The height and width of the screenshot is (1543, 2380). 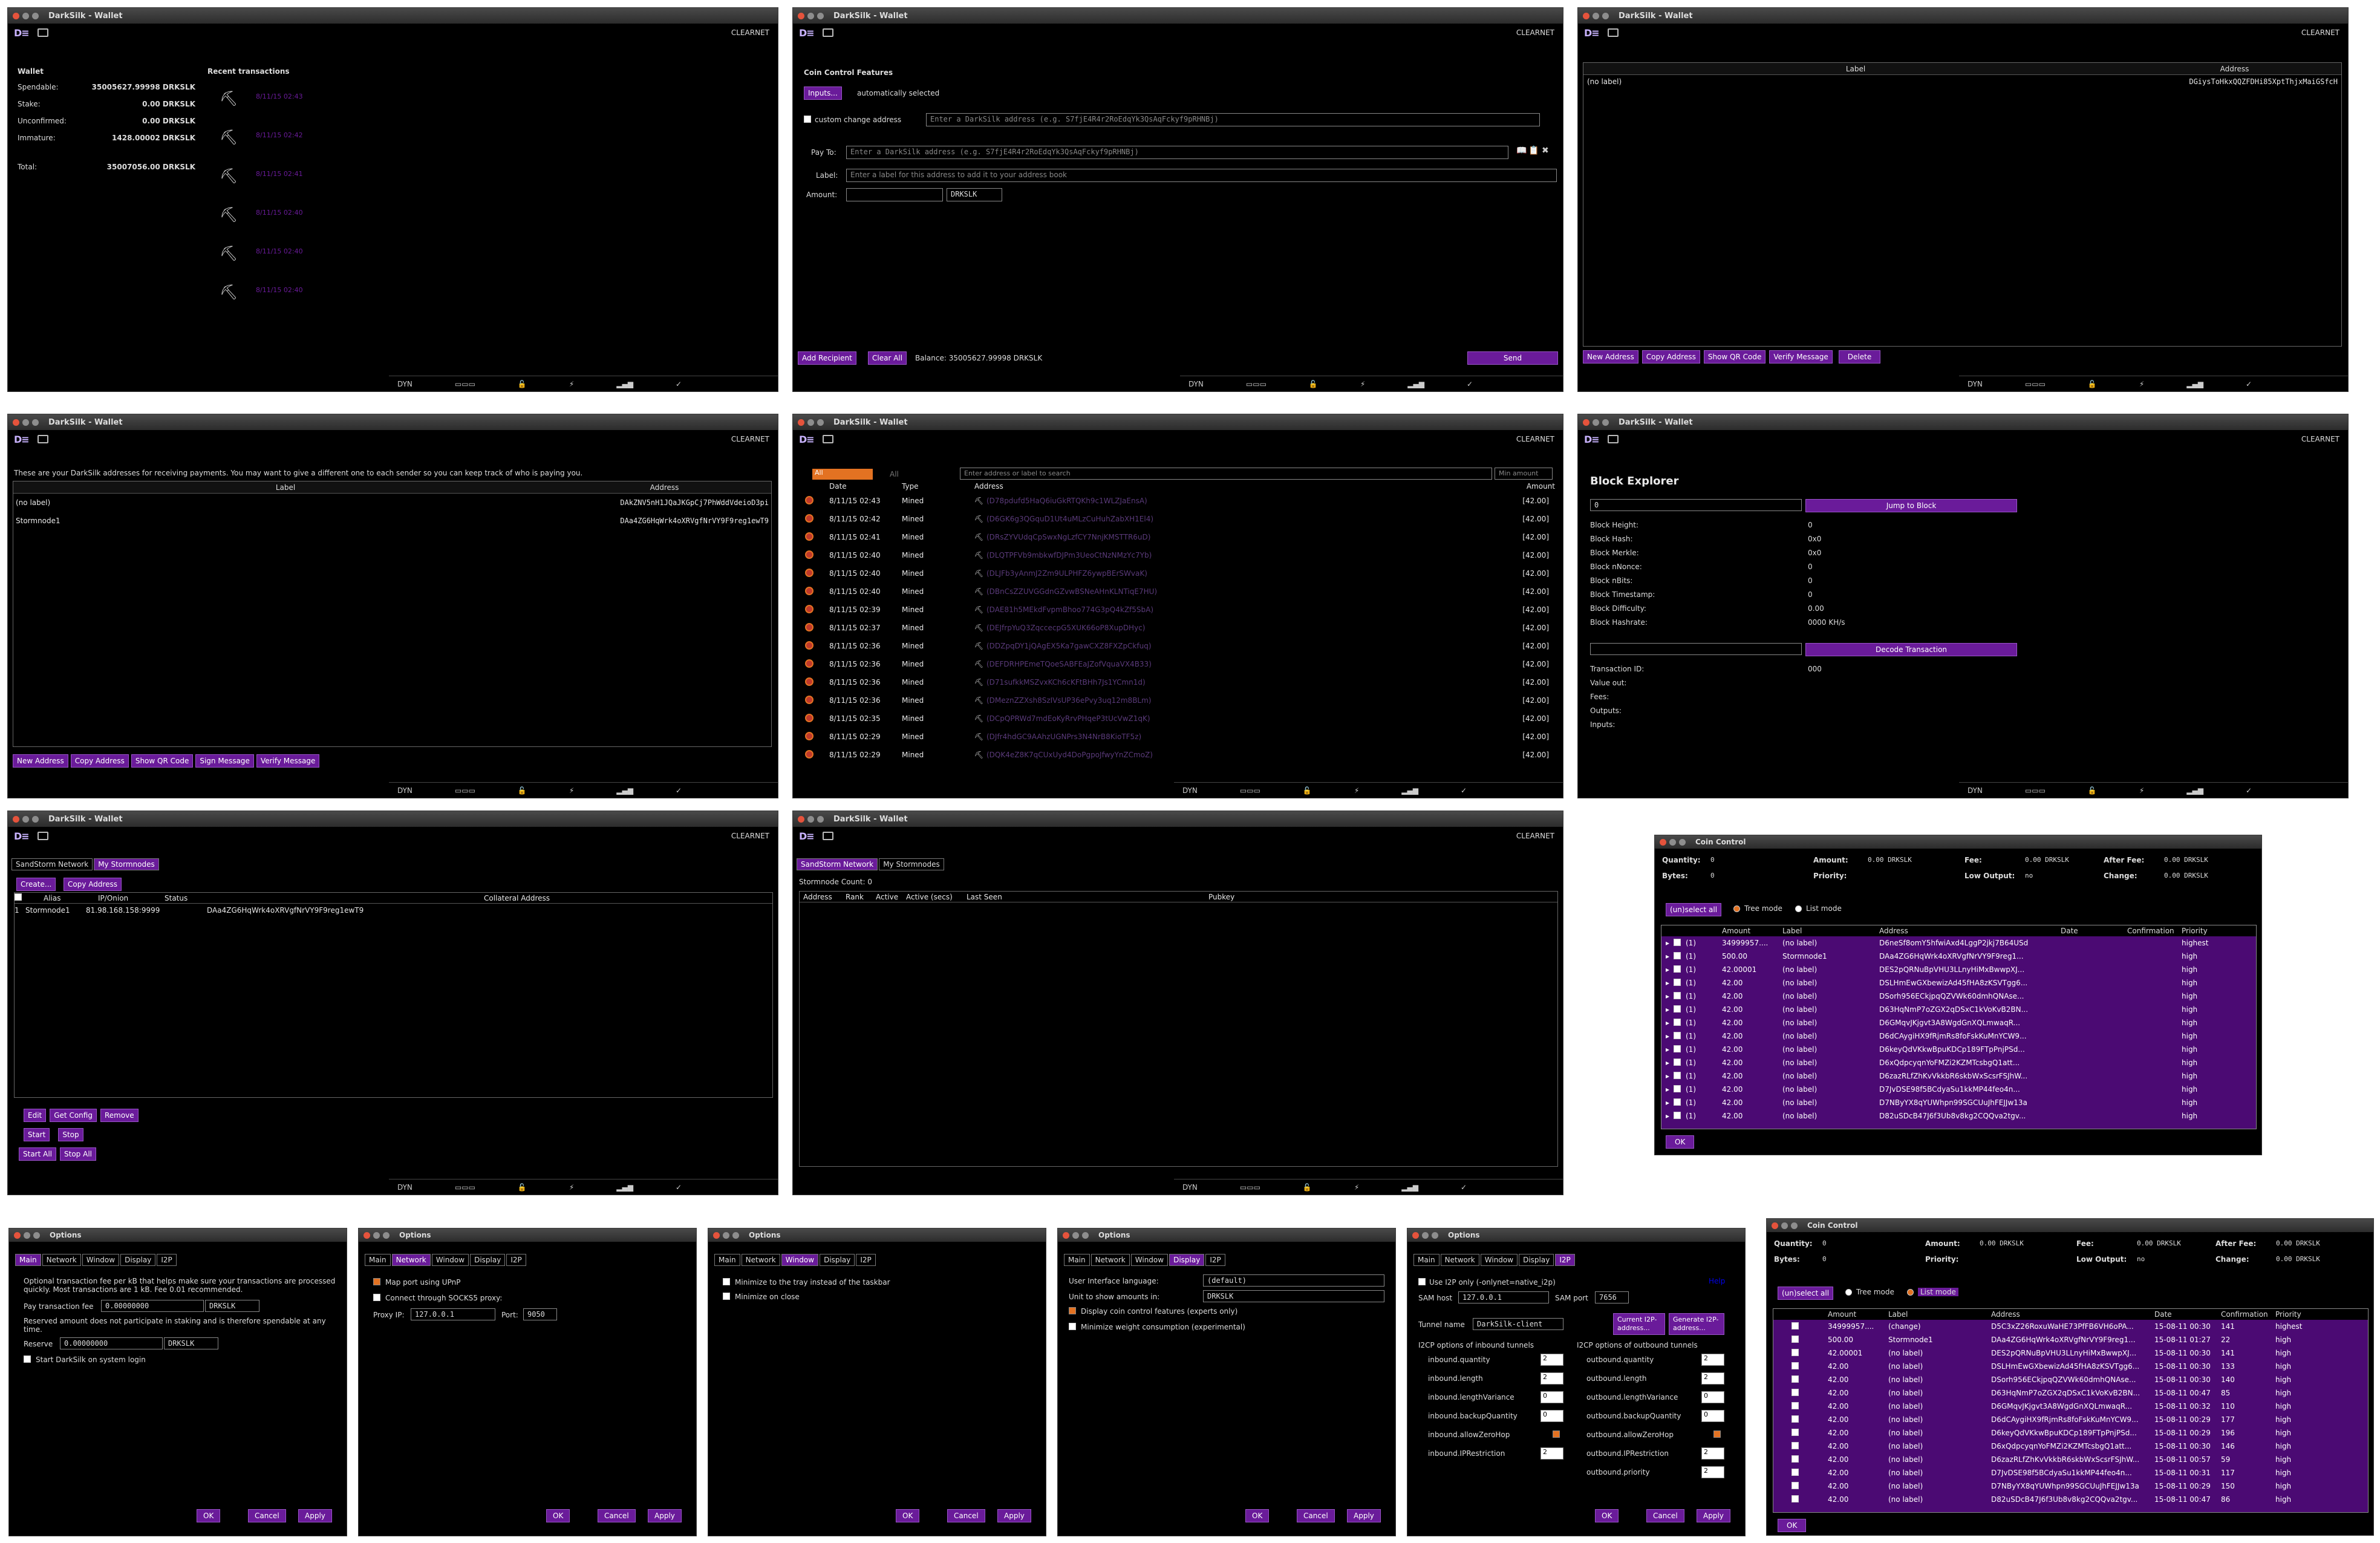 What do you see at coordinates (1551, 1416) in the screenshot?
I see `inbound-option-spinner: 0` at bounding box center [1551, 1416].